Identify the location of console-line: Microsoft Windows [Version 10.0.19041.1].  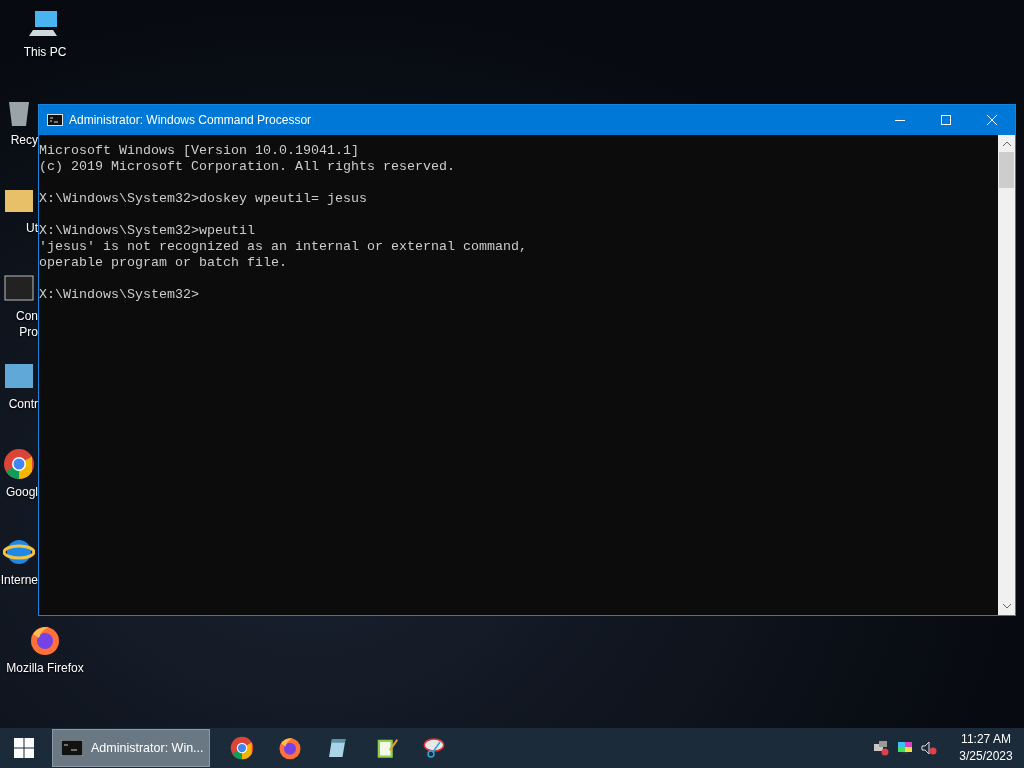
(199, 151).